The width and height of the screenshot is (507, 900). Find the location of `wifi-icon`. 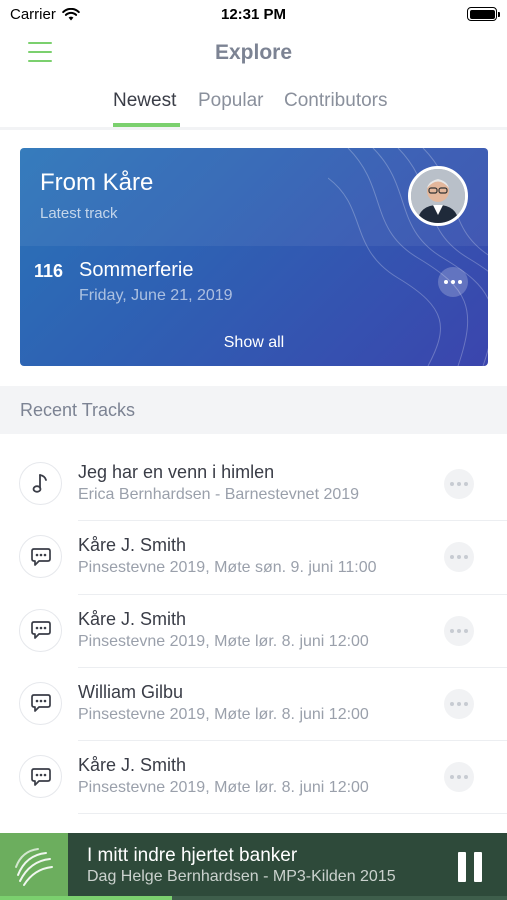

wifi-icon is located at coordinates (71, 13).